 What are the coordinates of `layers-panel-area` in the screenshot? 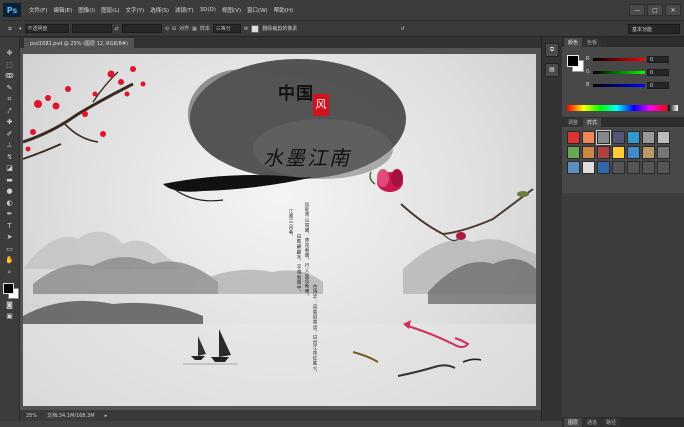 It's located at (623, 300).